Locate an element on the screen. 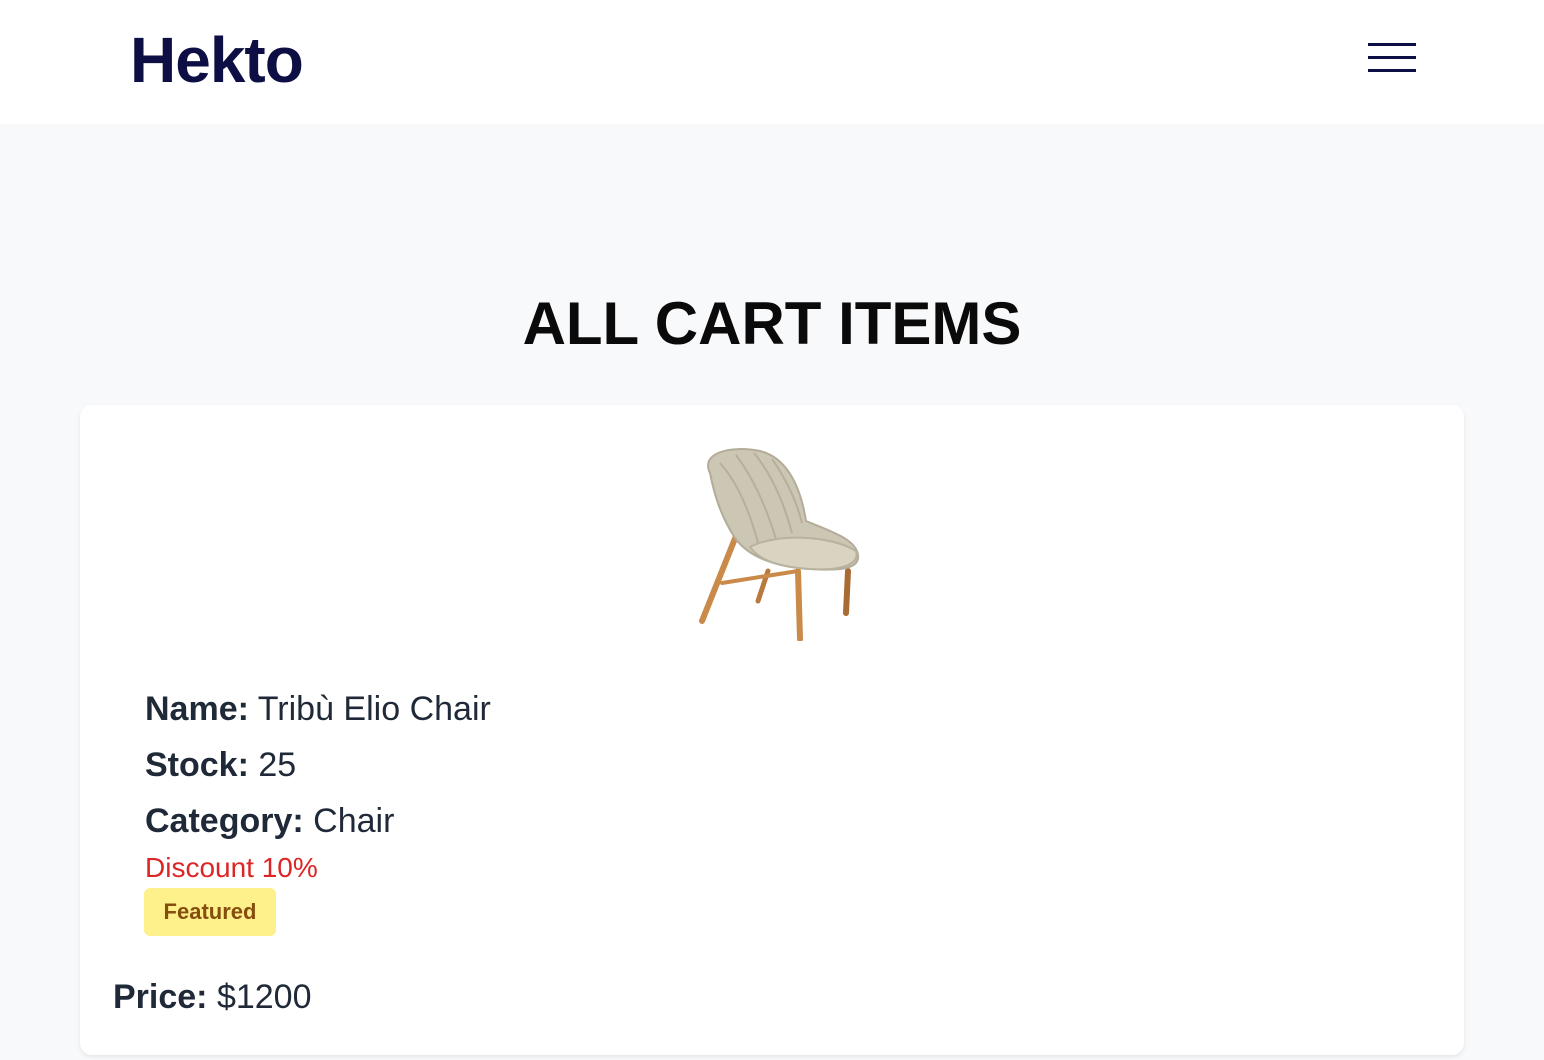 The width and height of the screenshot is (1544, 1060). site-header: Hekto is located at coordinates (772, 62).